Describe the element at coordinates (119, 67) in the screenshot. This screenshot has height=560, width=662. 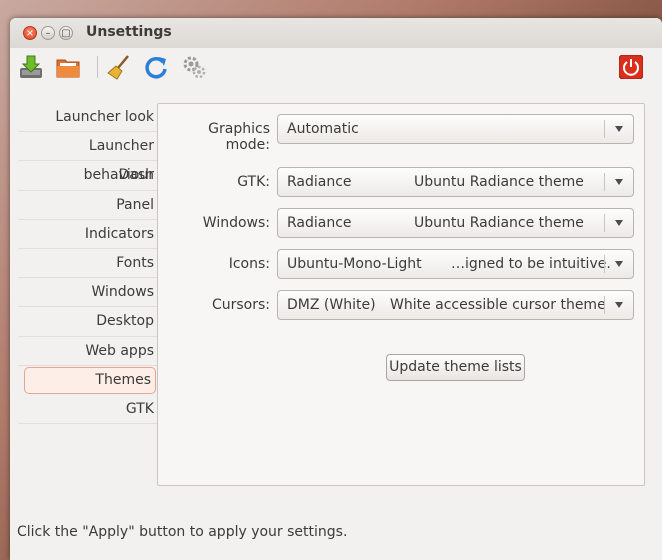
I see `broom-icon` at that location.